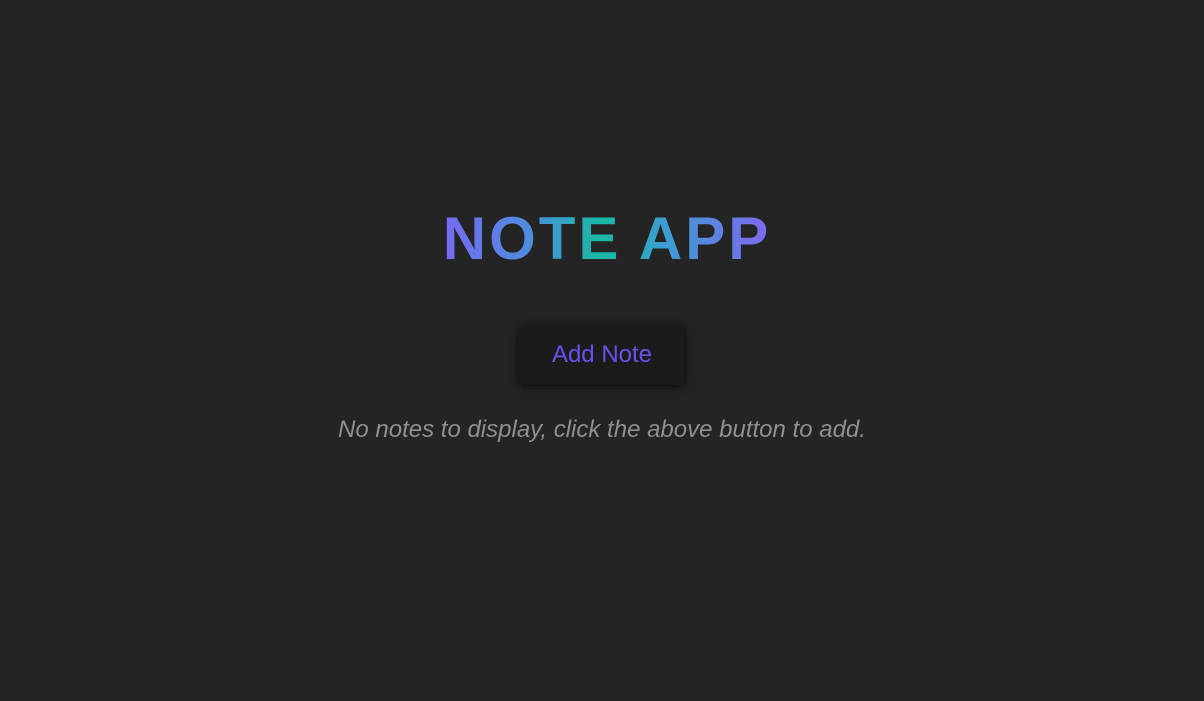 This screenshot has width=1204, height=701. What do you see at coordinates (602, 239) in the screenshot?
I see `page-title: NOTE APP` at bounding box center [602, 239].